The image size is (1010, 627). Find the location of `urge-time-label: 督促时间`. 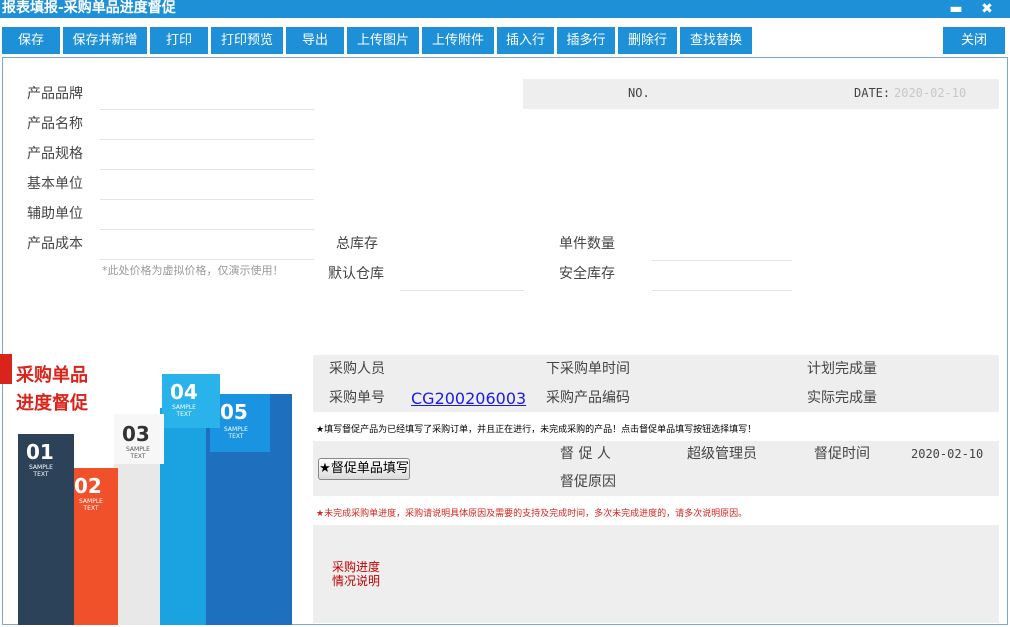

urge-time-label: 督促时间 is located at coordinates (842, 454).